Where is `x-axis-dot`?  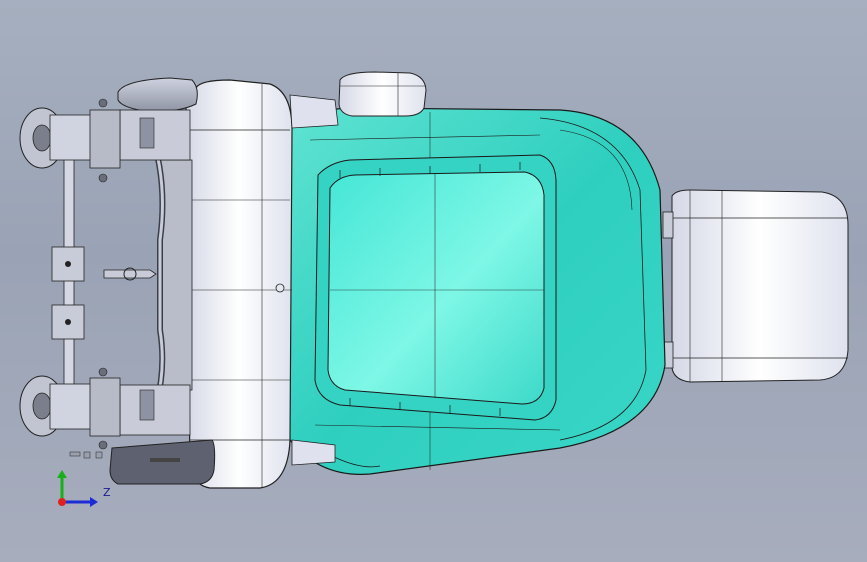 x-axis-dot is located at coordinates (62, 502).